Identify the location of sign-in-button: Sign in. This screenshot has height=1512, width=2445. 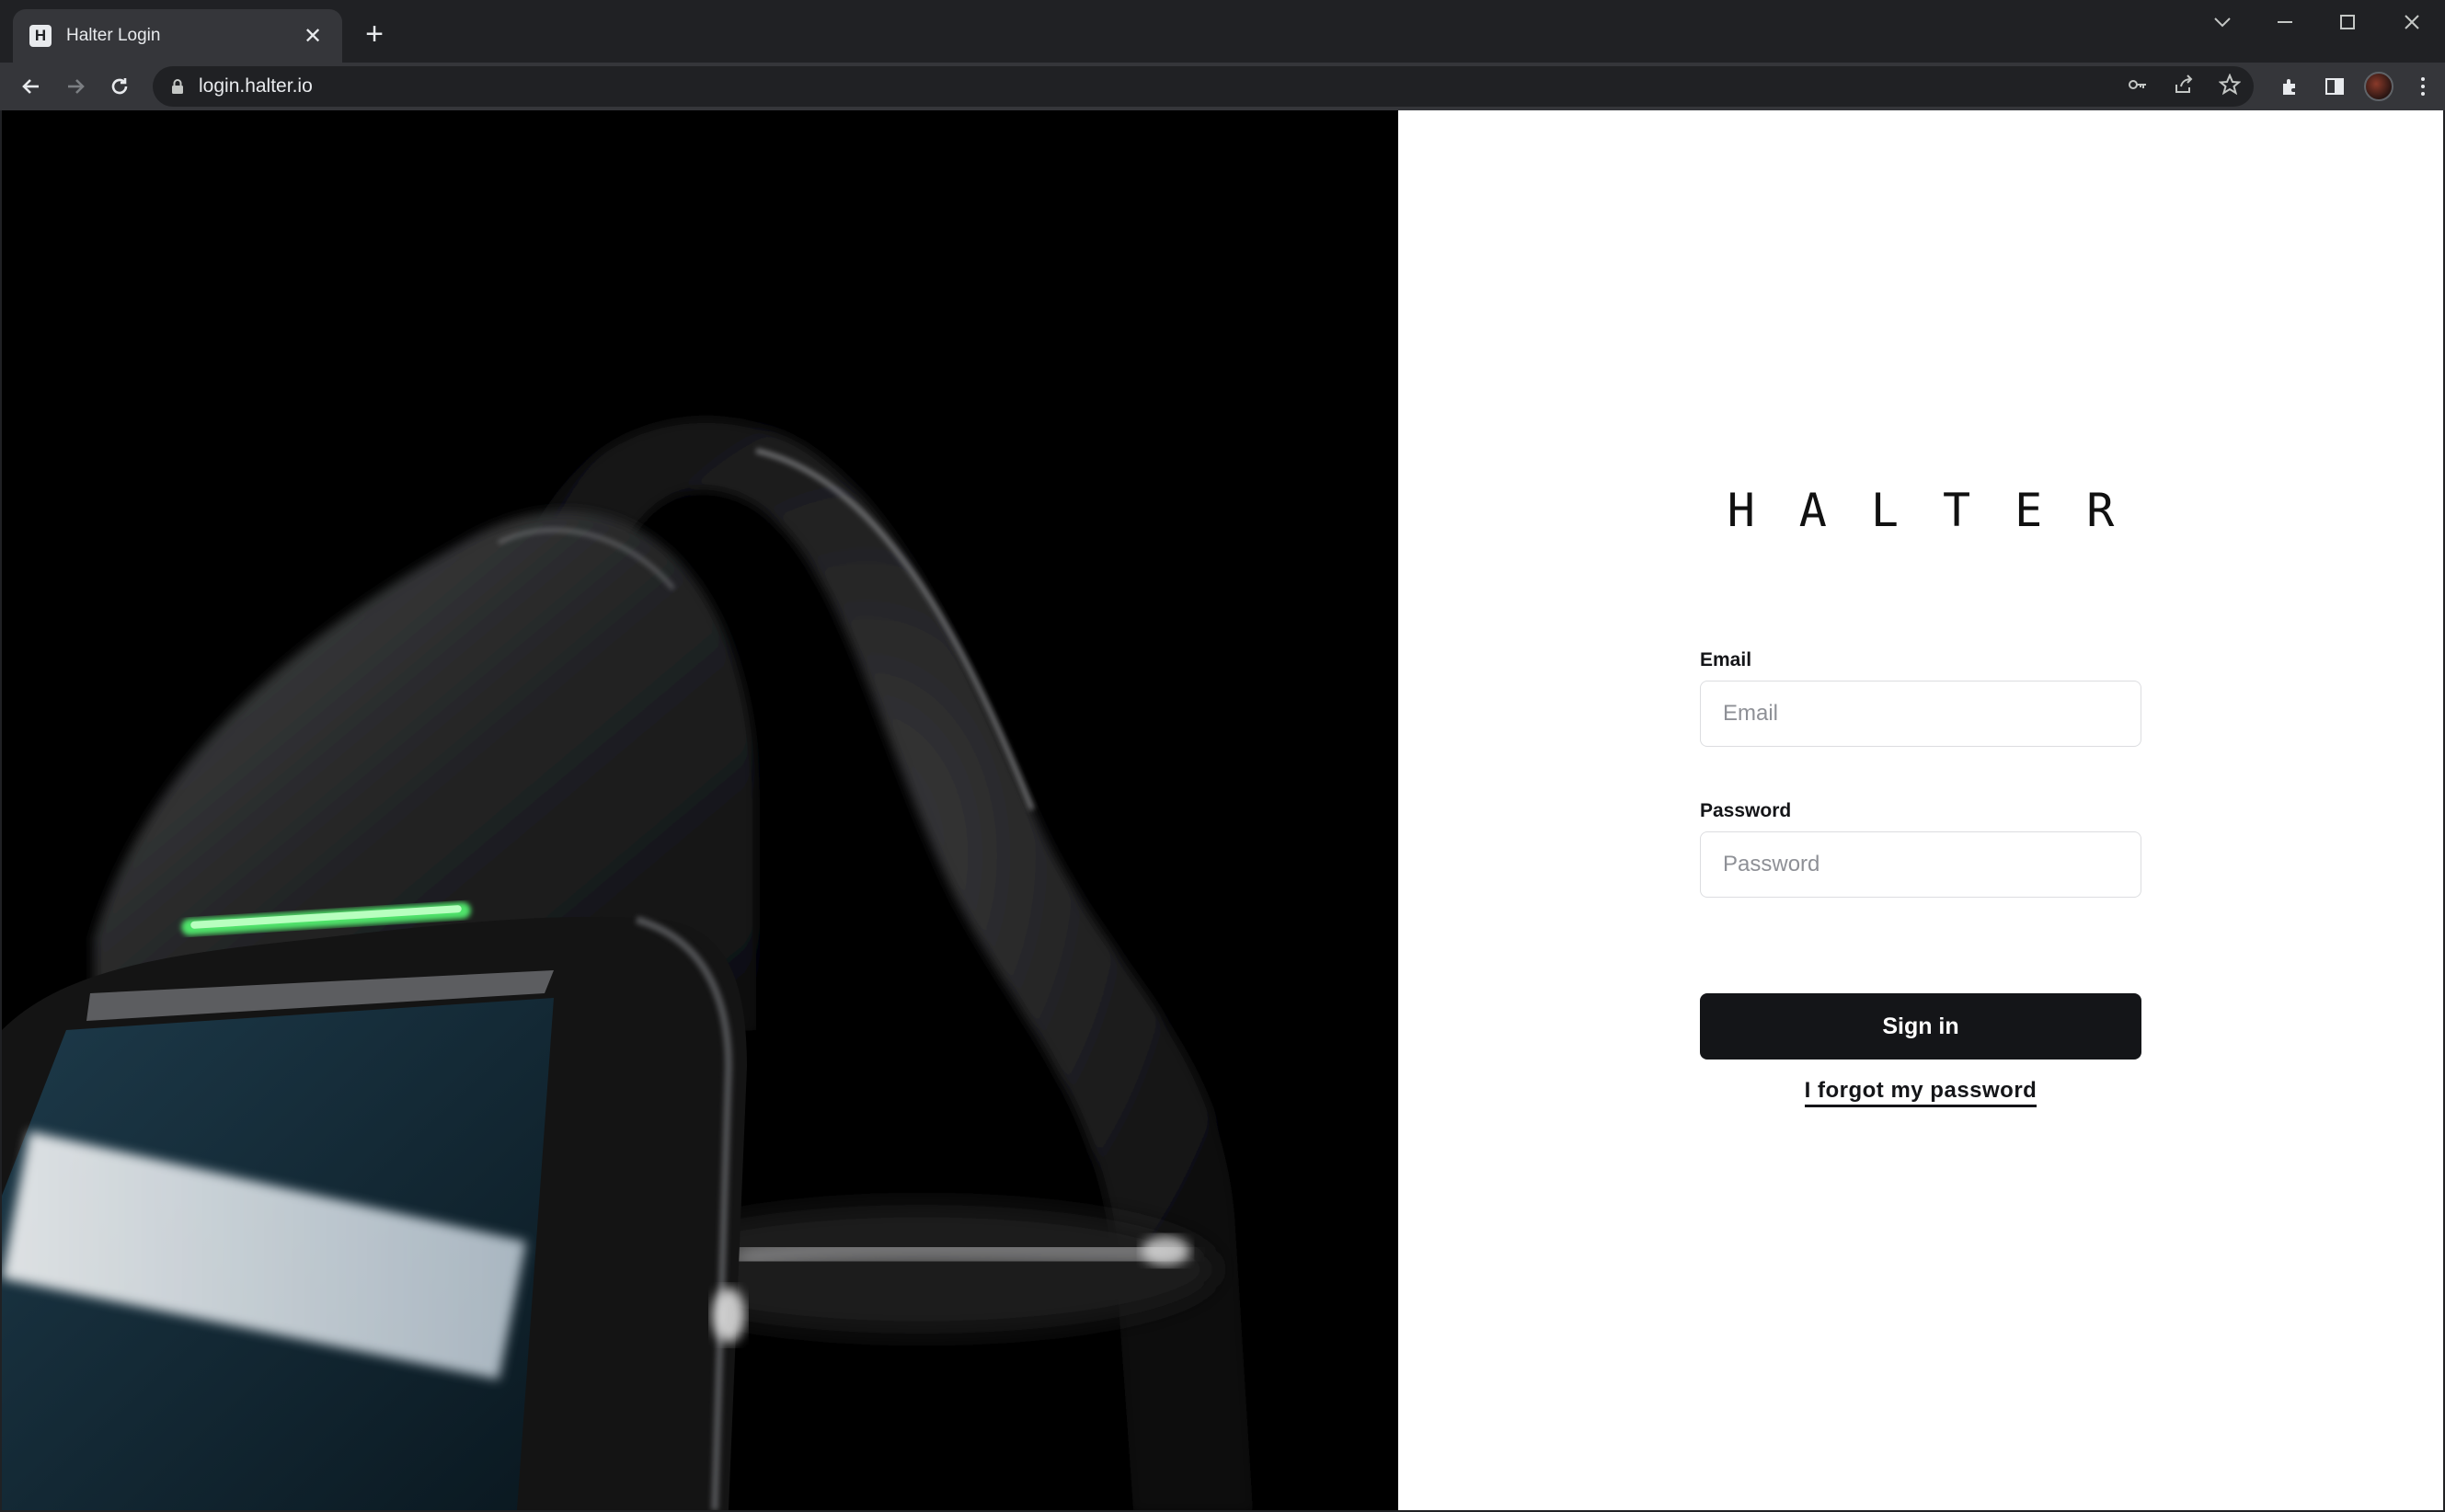
(1920, 1026).